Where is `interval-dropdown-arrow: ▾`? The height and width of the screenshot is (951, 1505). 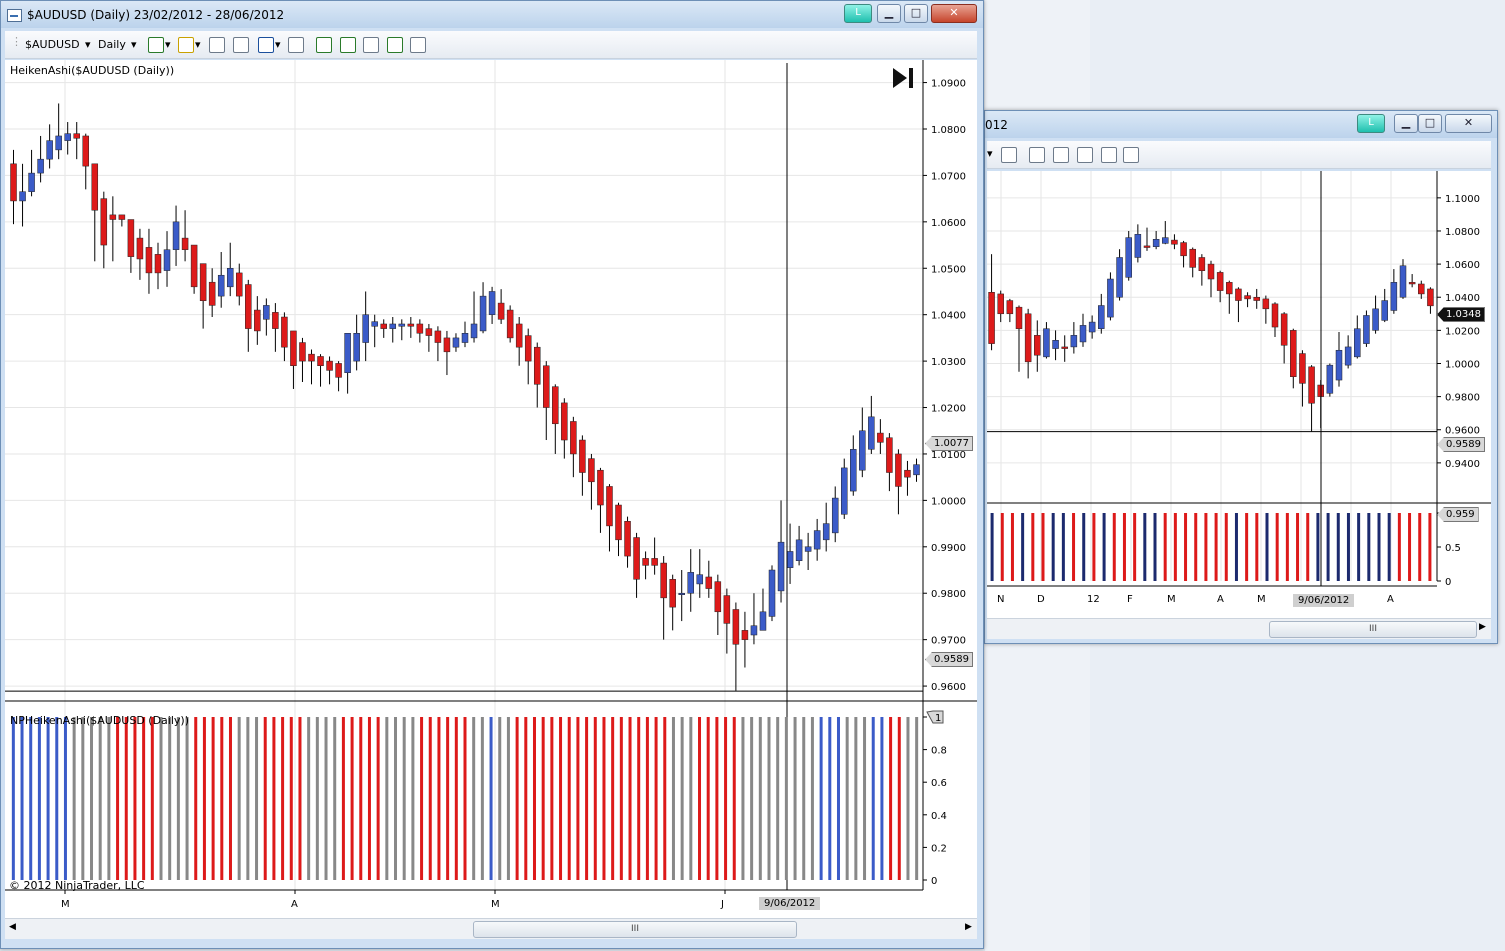
interval-dropdown-arrow: ▾ is located at coordinates (134, 44).